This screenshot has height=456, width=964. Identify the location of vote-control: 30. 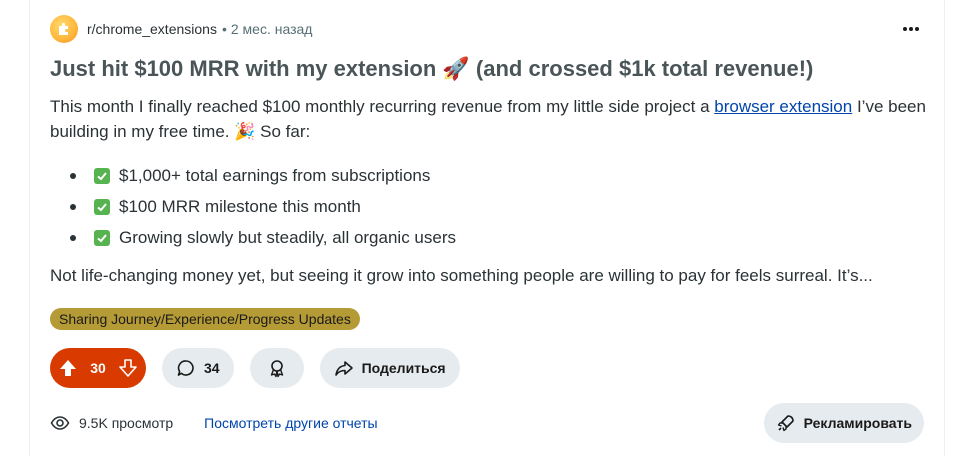
(98, 368).